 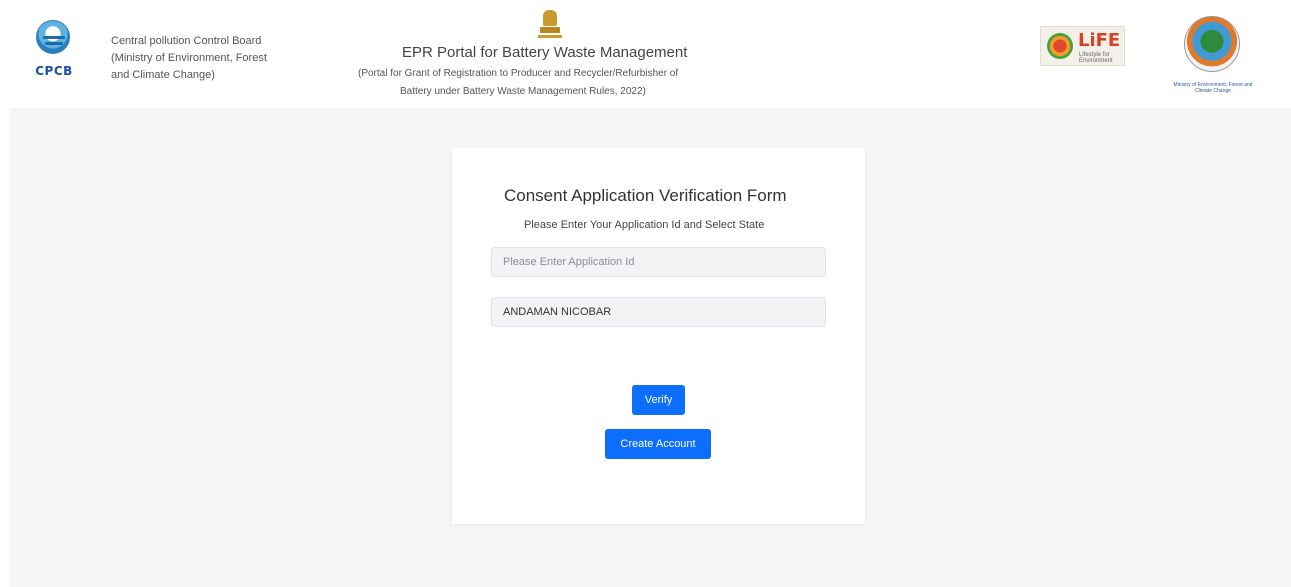 I want to click on life-logo-text: LiFE, so click(x=1099, y=40).